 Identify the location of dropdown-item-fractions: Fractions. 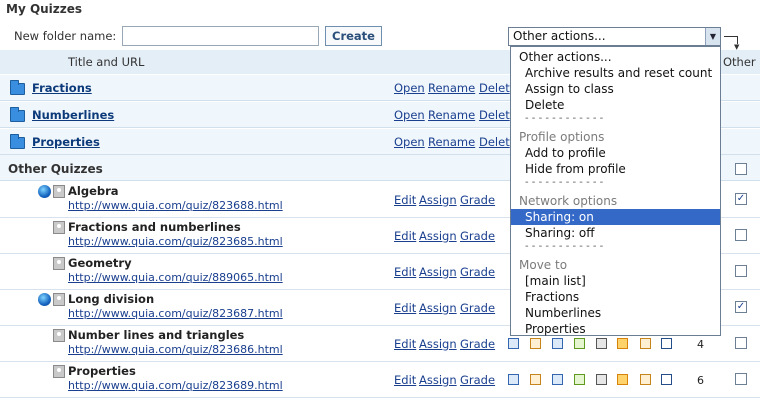
(552, 297).